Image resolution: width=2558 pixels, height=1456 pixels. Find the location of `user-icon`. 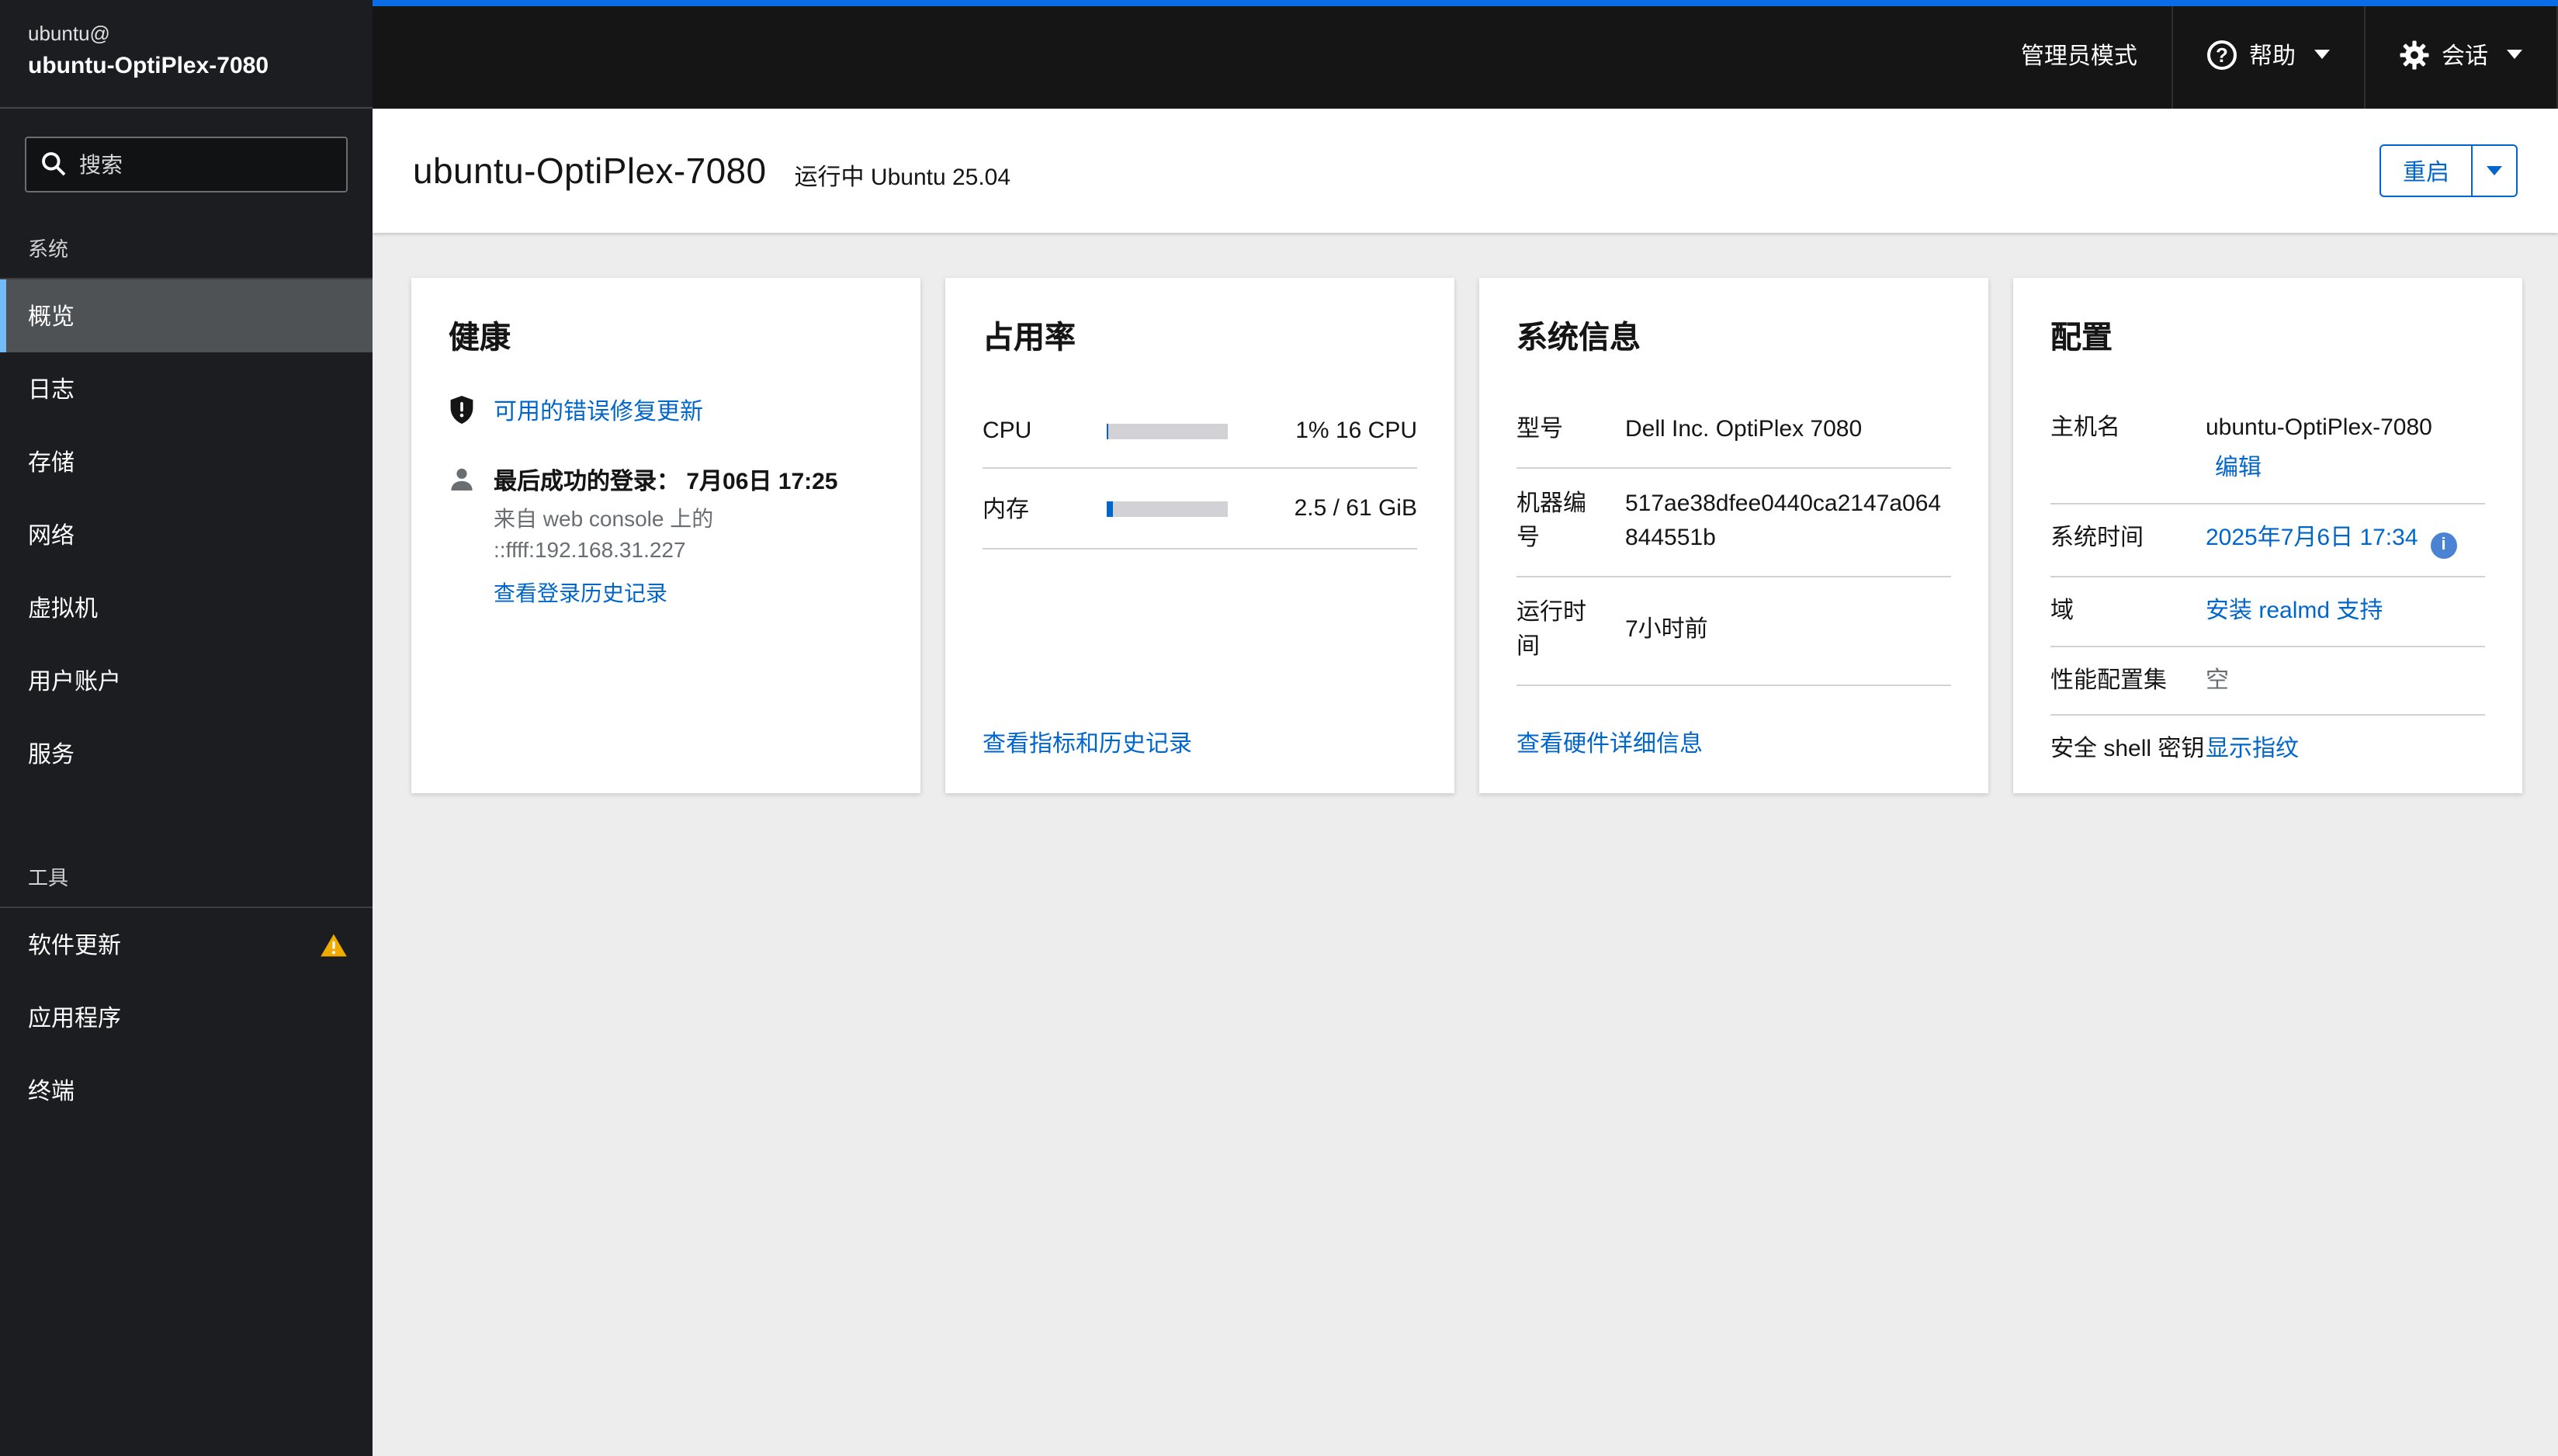

user-icon is located at coordinates (462, 480).